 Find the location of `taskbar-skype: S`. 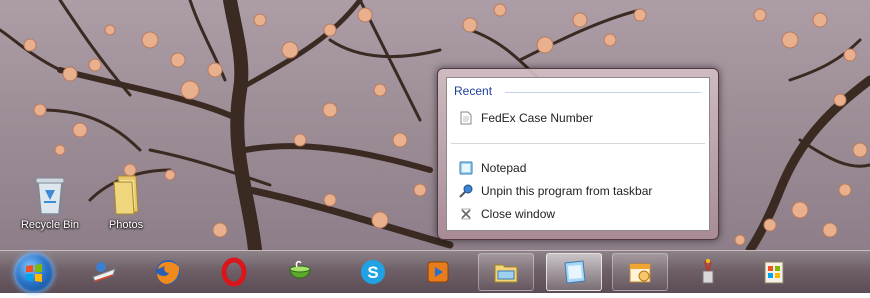

taskbar-skype: S is located at coordinates (373, 272).